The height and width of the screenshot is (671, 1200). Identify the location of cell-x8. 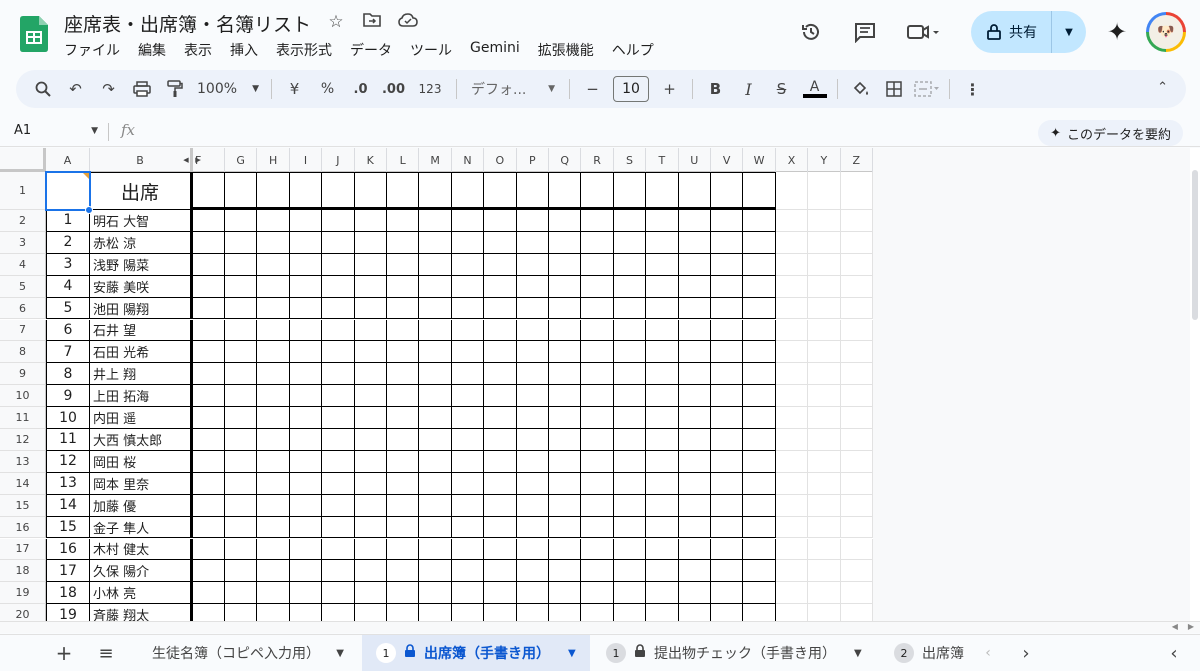
(792, 352).